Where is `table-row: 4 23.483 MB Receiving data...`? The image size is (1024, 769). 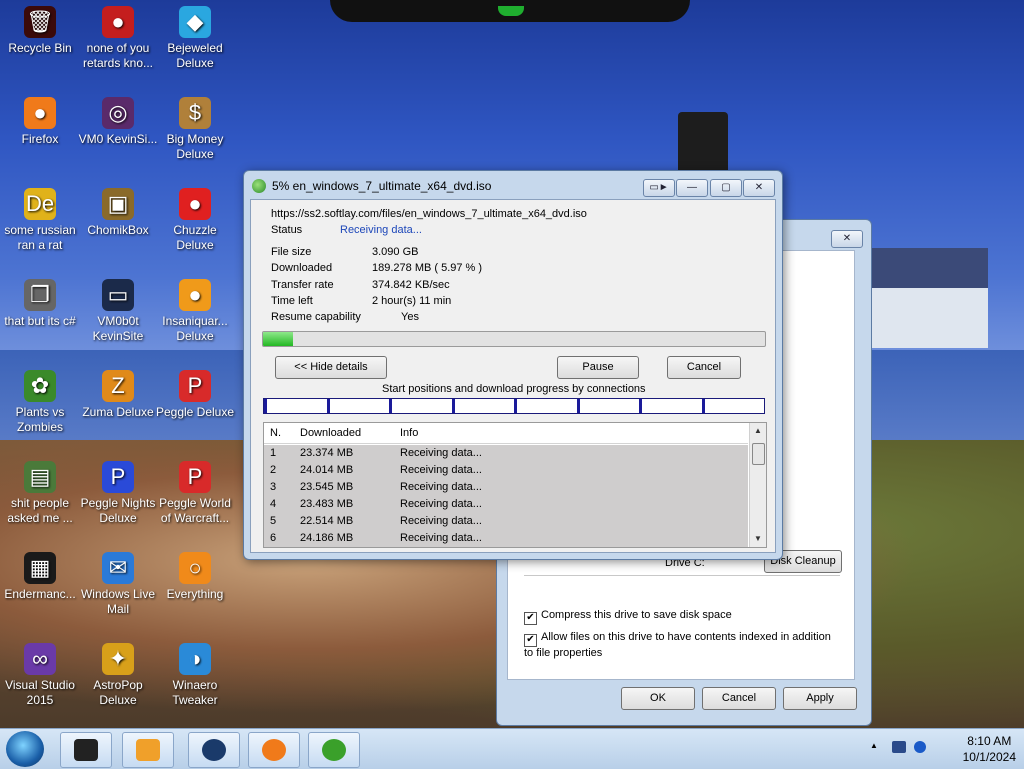 table-row: 4 23.483 MB Receiving data... is located at coordinates (506, 504).